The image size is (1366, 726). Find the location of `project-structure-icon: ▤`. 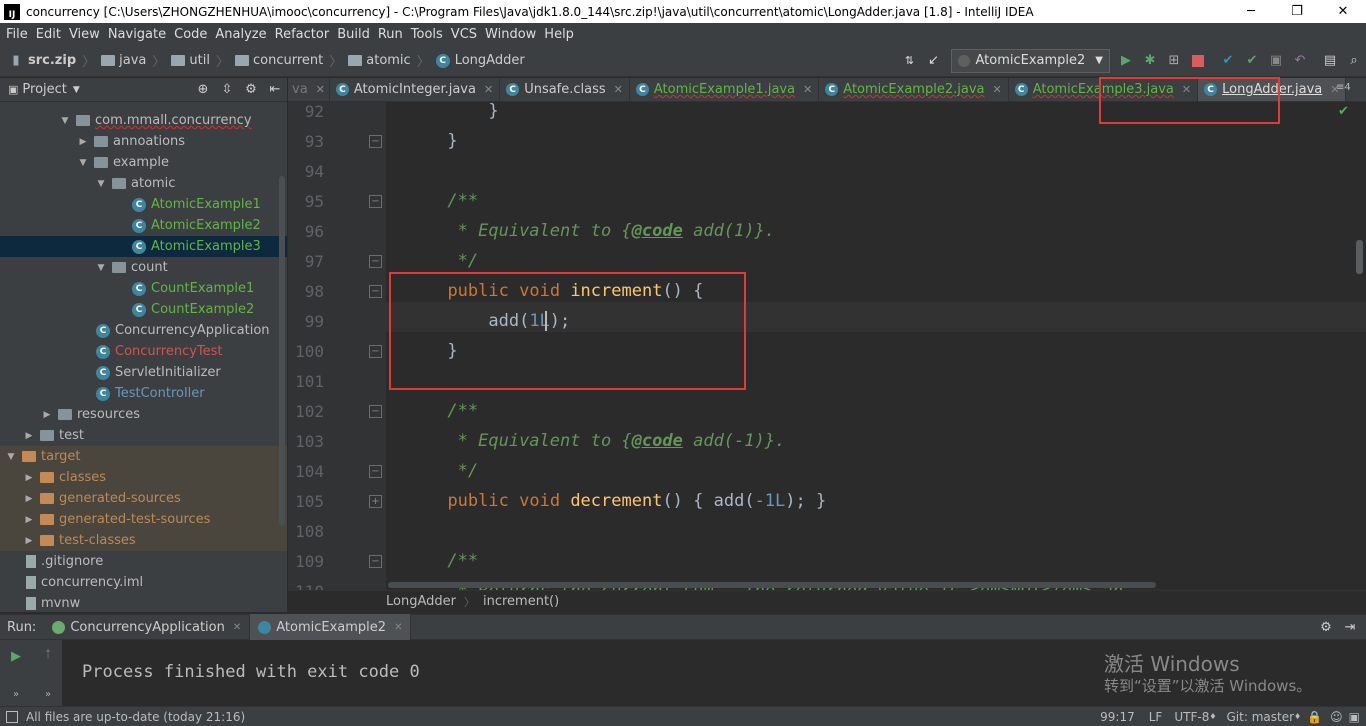

project-structure-icon: ▤ is located at coordinates (1330, 61).